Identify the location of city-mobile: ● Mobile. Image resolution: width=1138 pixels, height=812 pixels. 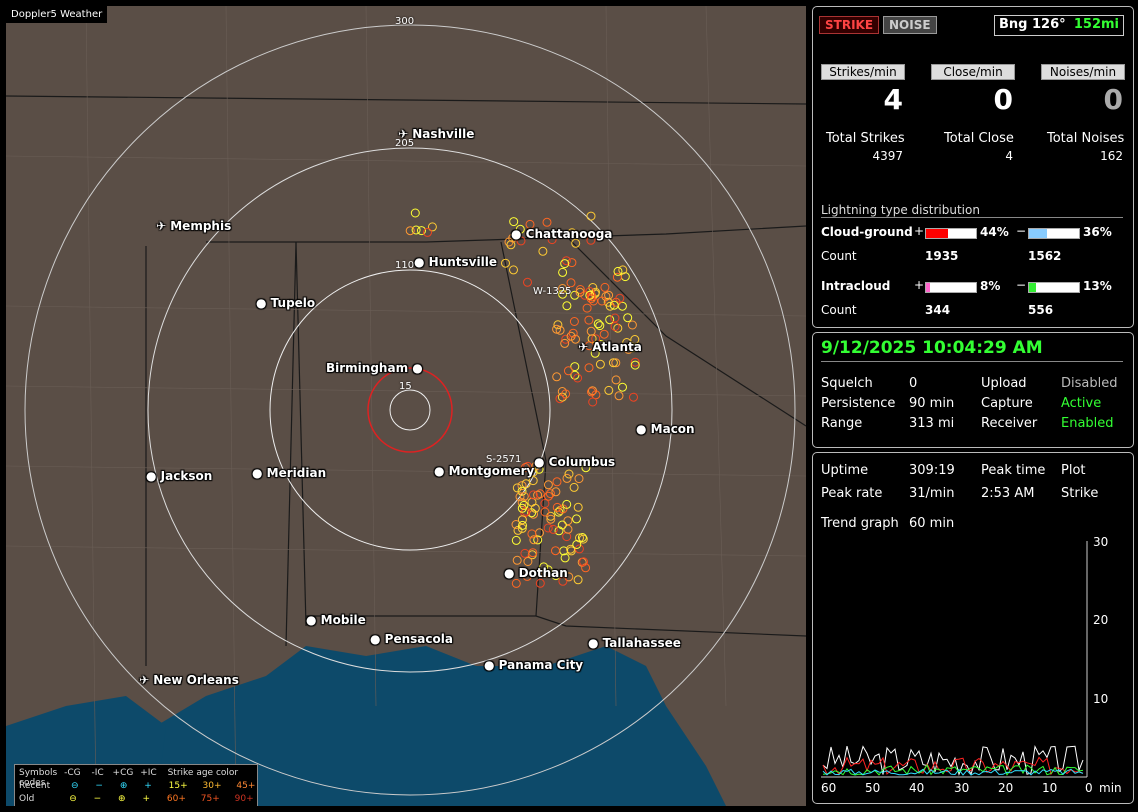
(336, 620).